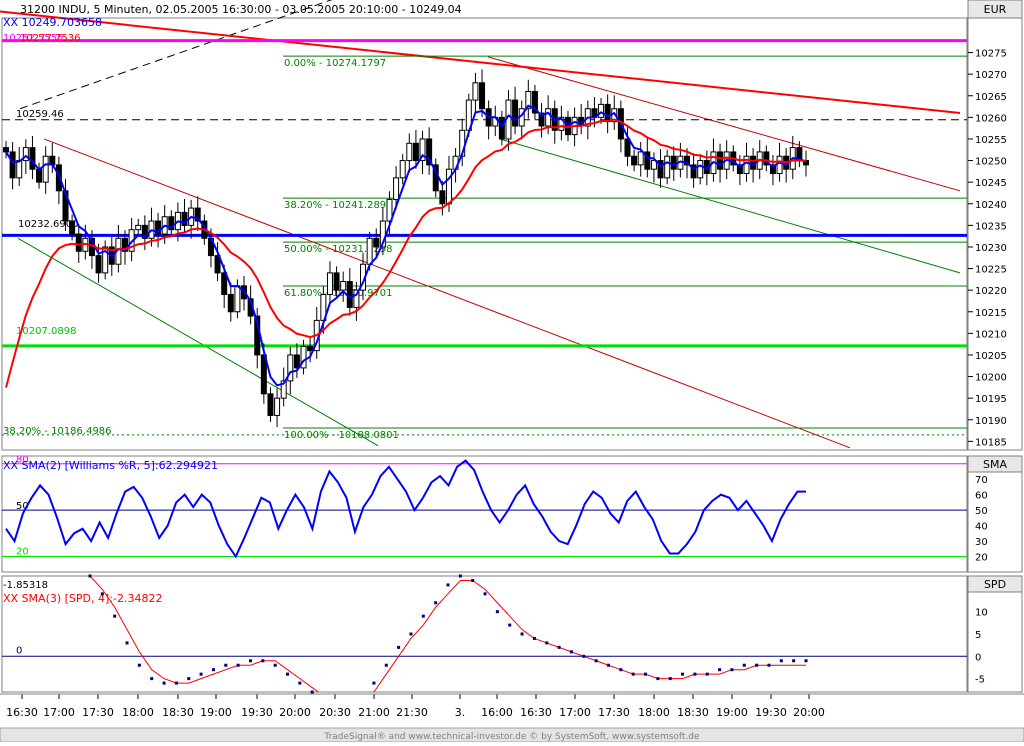 This screenshot has height=746, width=1024. What do you see at coordinates (991, 378) in the screenshot?
I see `y-tick-label: 10200` at bounding box center [991, 378].